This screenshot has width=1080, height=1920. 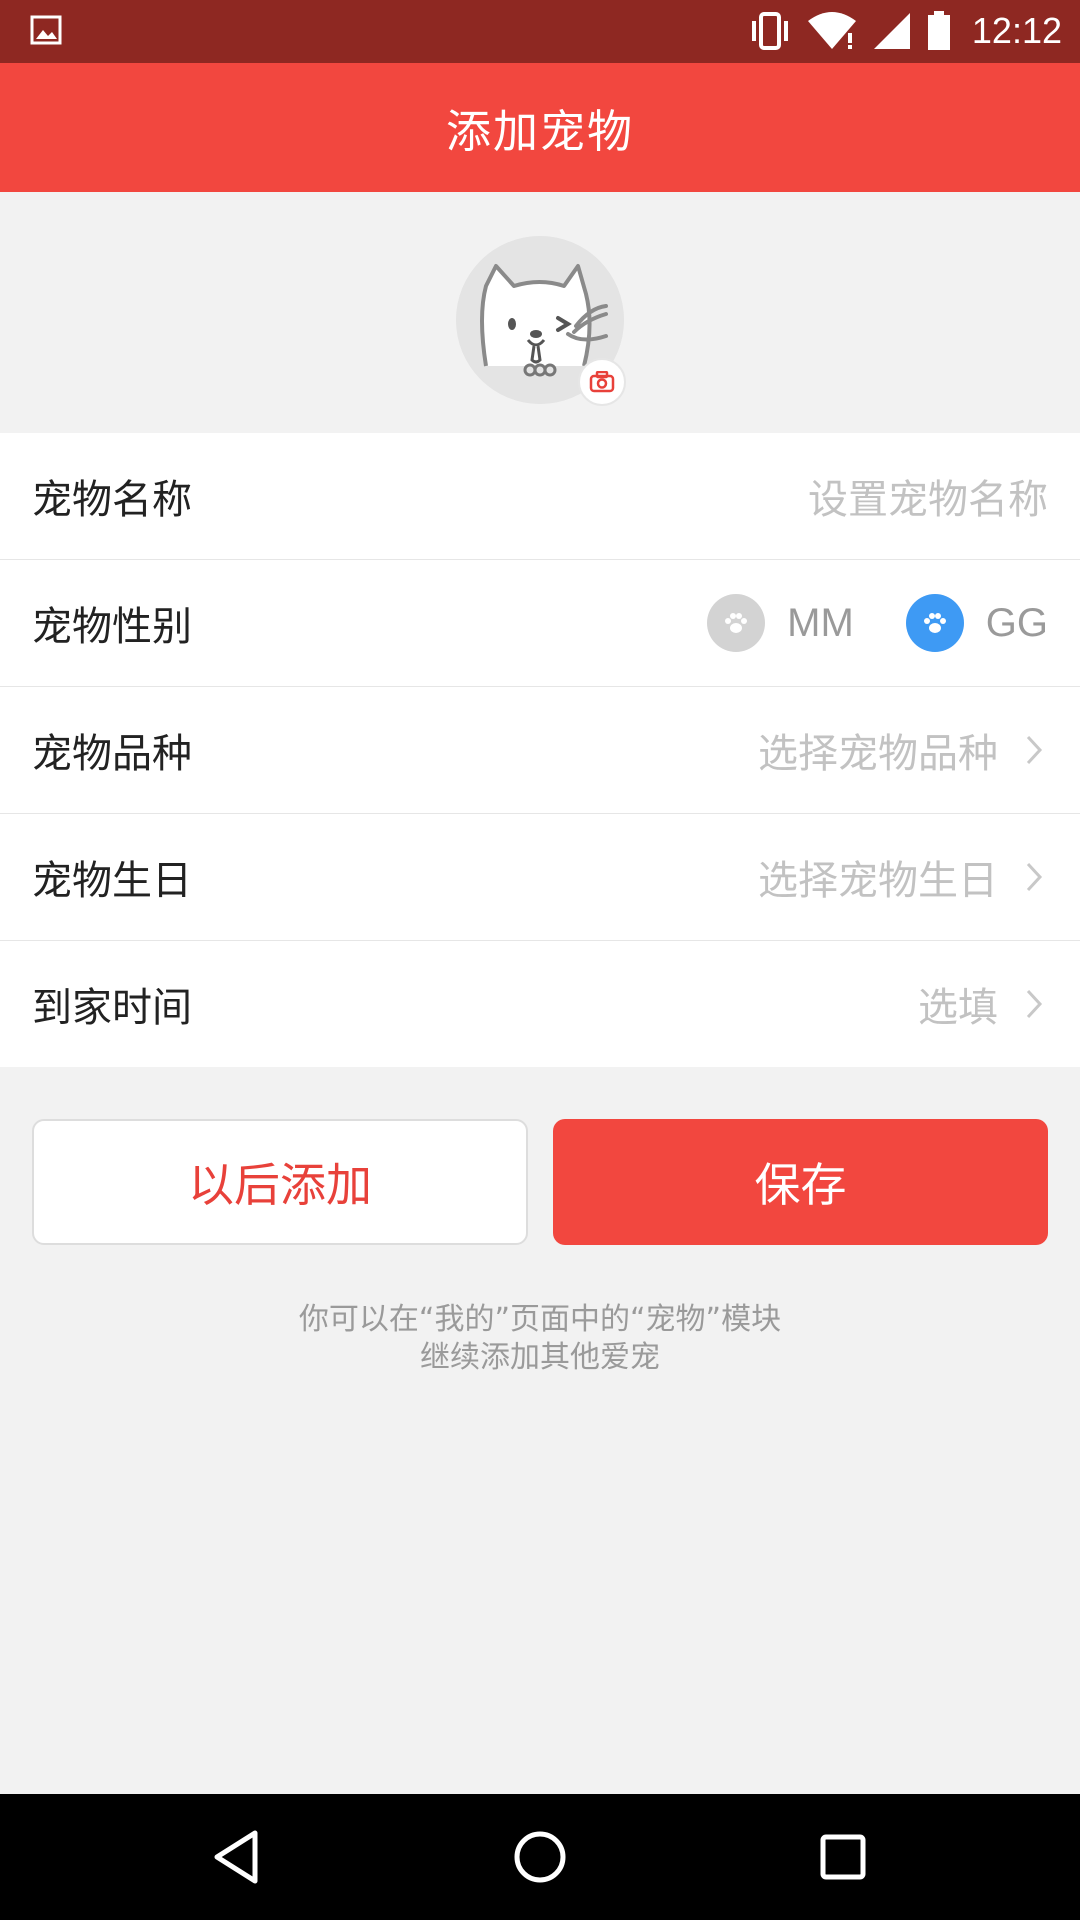 I want to click on status-time: 12:12, so click(x=1016, y=30).